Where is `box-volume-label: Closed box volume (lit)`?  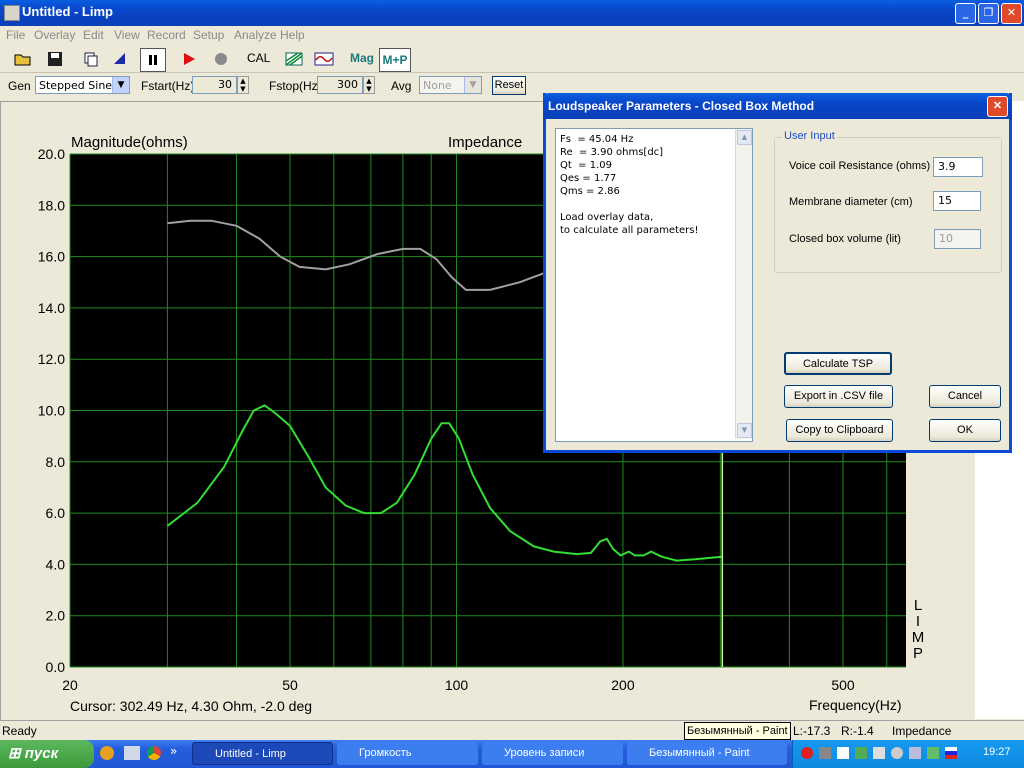
box-volume-label: Closed box volume (lit) is located at coordinates (845, 239).